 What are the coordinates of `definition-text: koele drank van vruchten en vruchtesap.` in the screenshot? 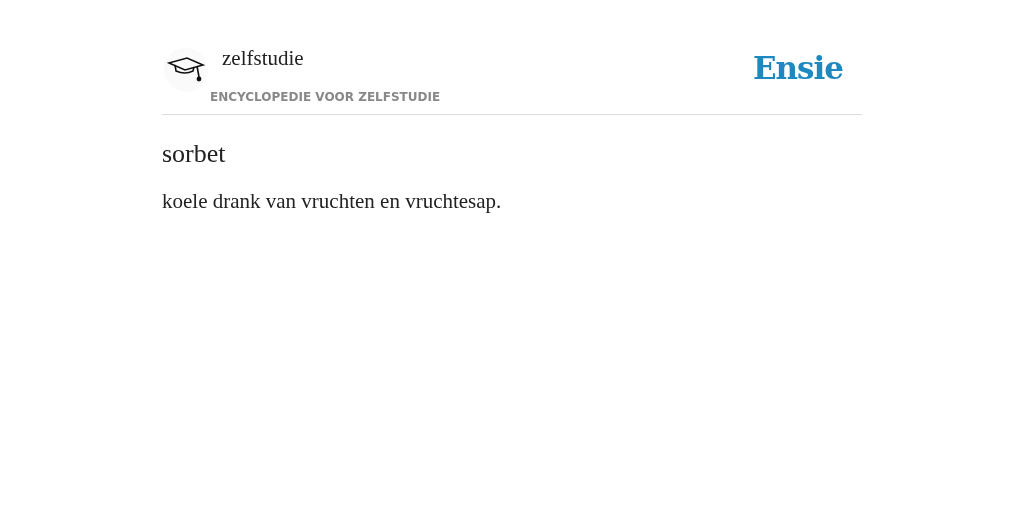 It's located at (332, 201).